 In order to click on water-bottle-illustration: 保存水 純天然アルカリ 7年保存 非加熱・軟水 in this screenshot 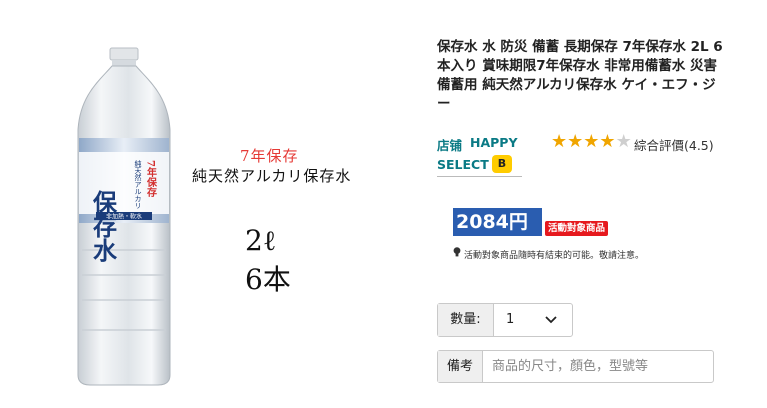, I will do `click(124, 216)`.